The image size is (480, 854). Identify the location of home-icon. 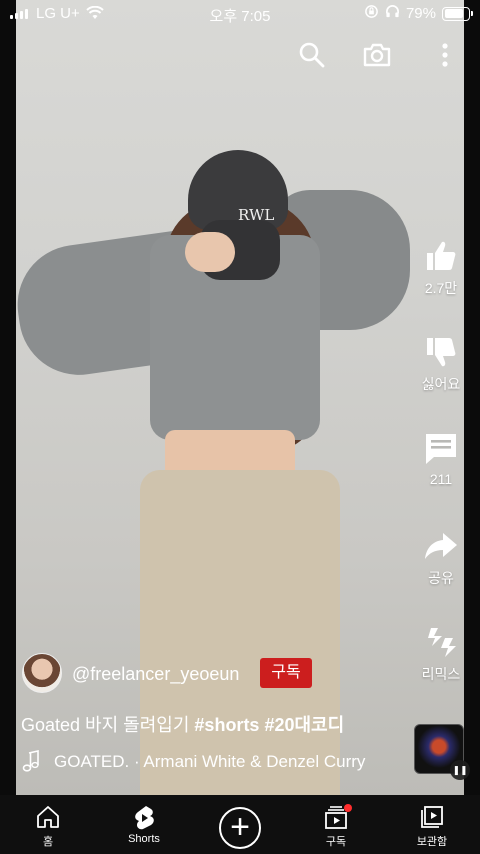
(48, 817).